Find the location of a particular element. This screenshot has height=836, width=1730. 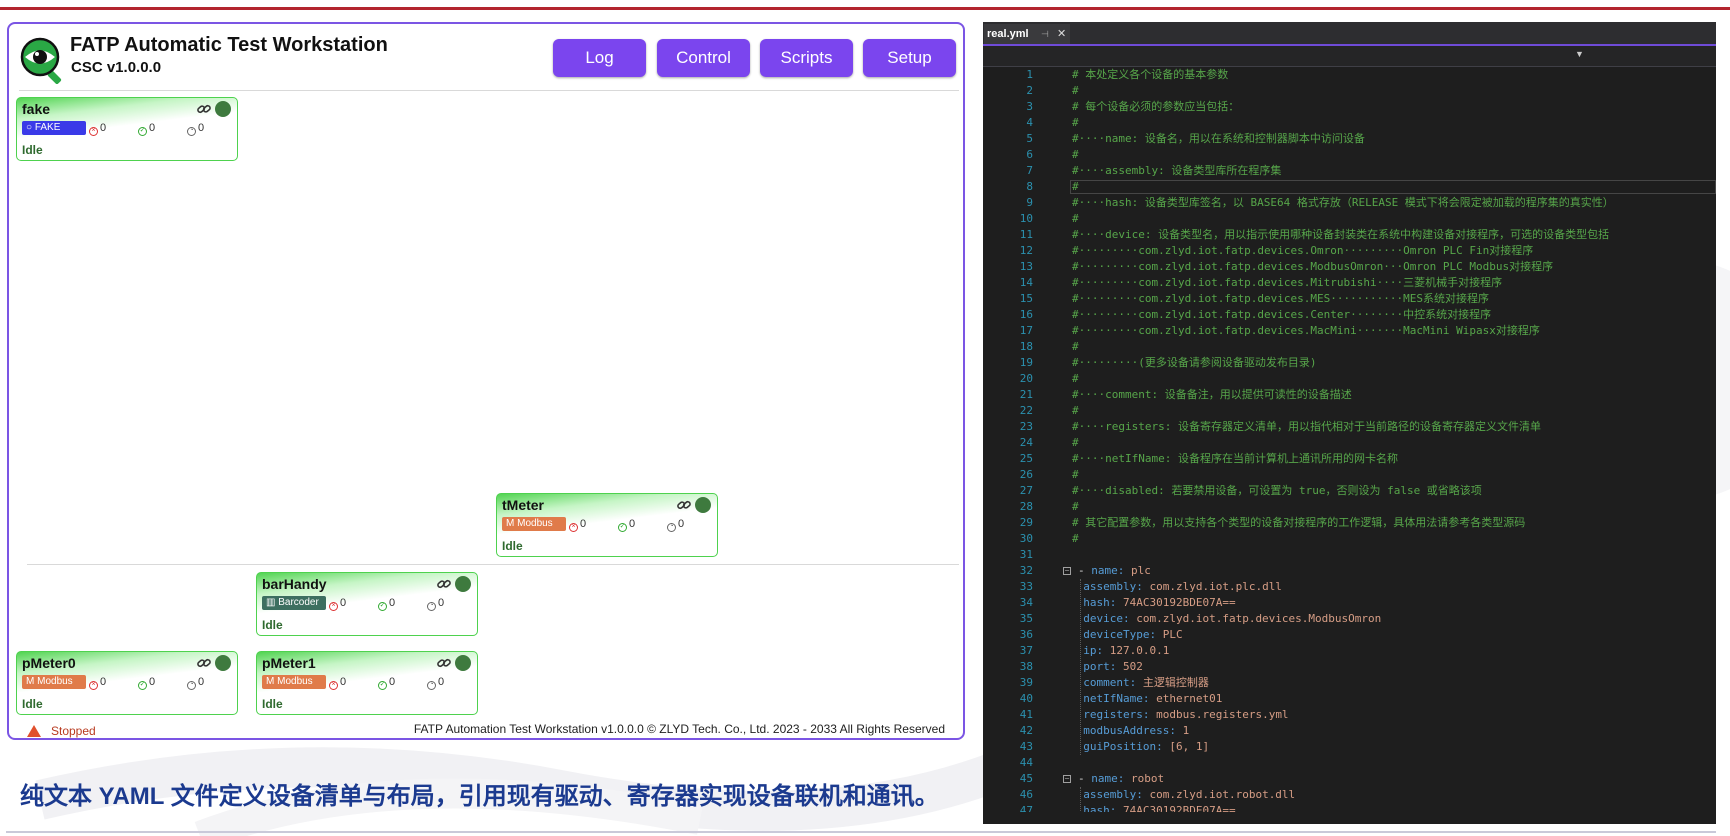

device-card: barHandy ▥ Barcoder × 0 ✓ 0 ◔ 0 Idle is located at coordinates (367, 604).